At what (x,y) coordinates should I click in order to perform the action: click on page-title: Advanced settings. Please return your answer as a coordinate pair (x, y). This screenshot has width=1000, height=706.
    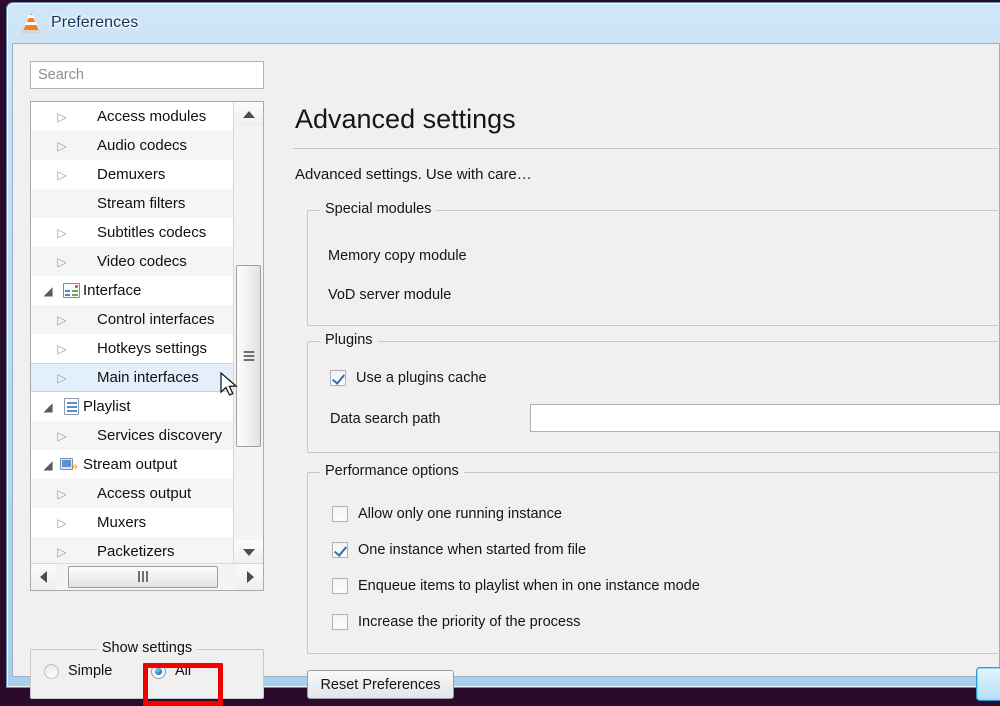
    Looking at the image, I should click on (405, 119).